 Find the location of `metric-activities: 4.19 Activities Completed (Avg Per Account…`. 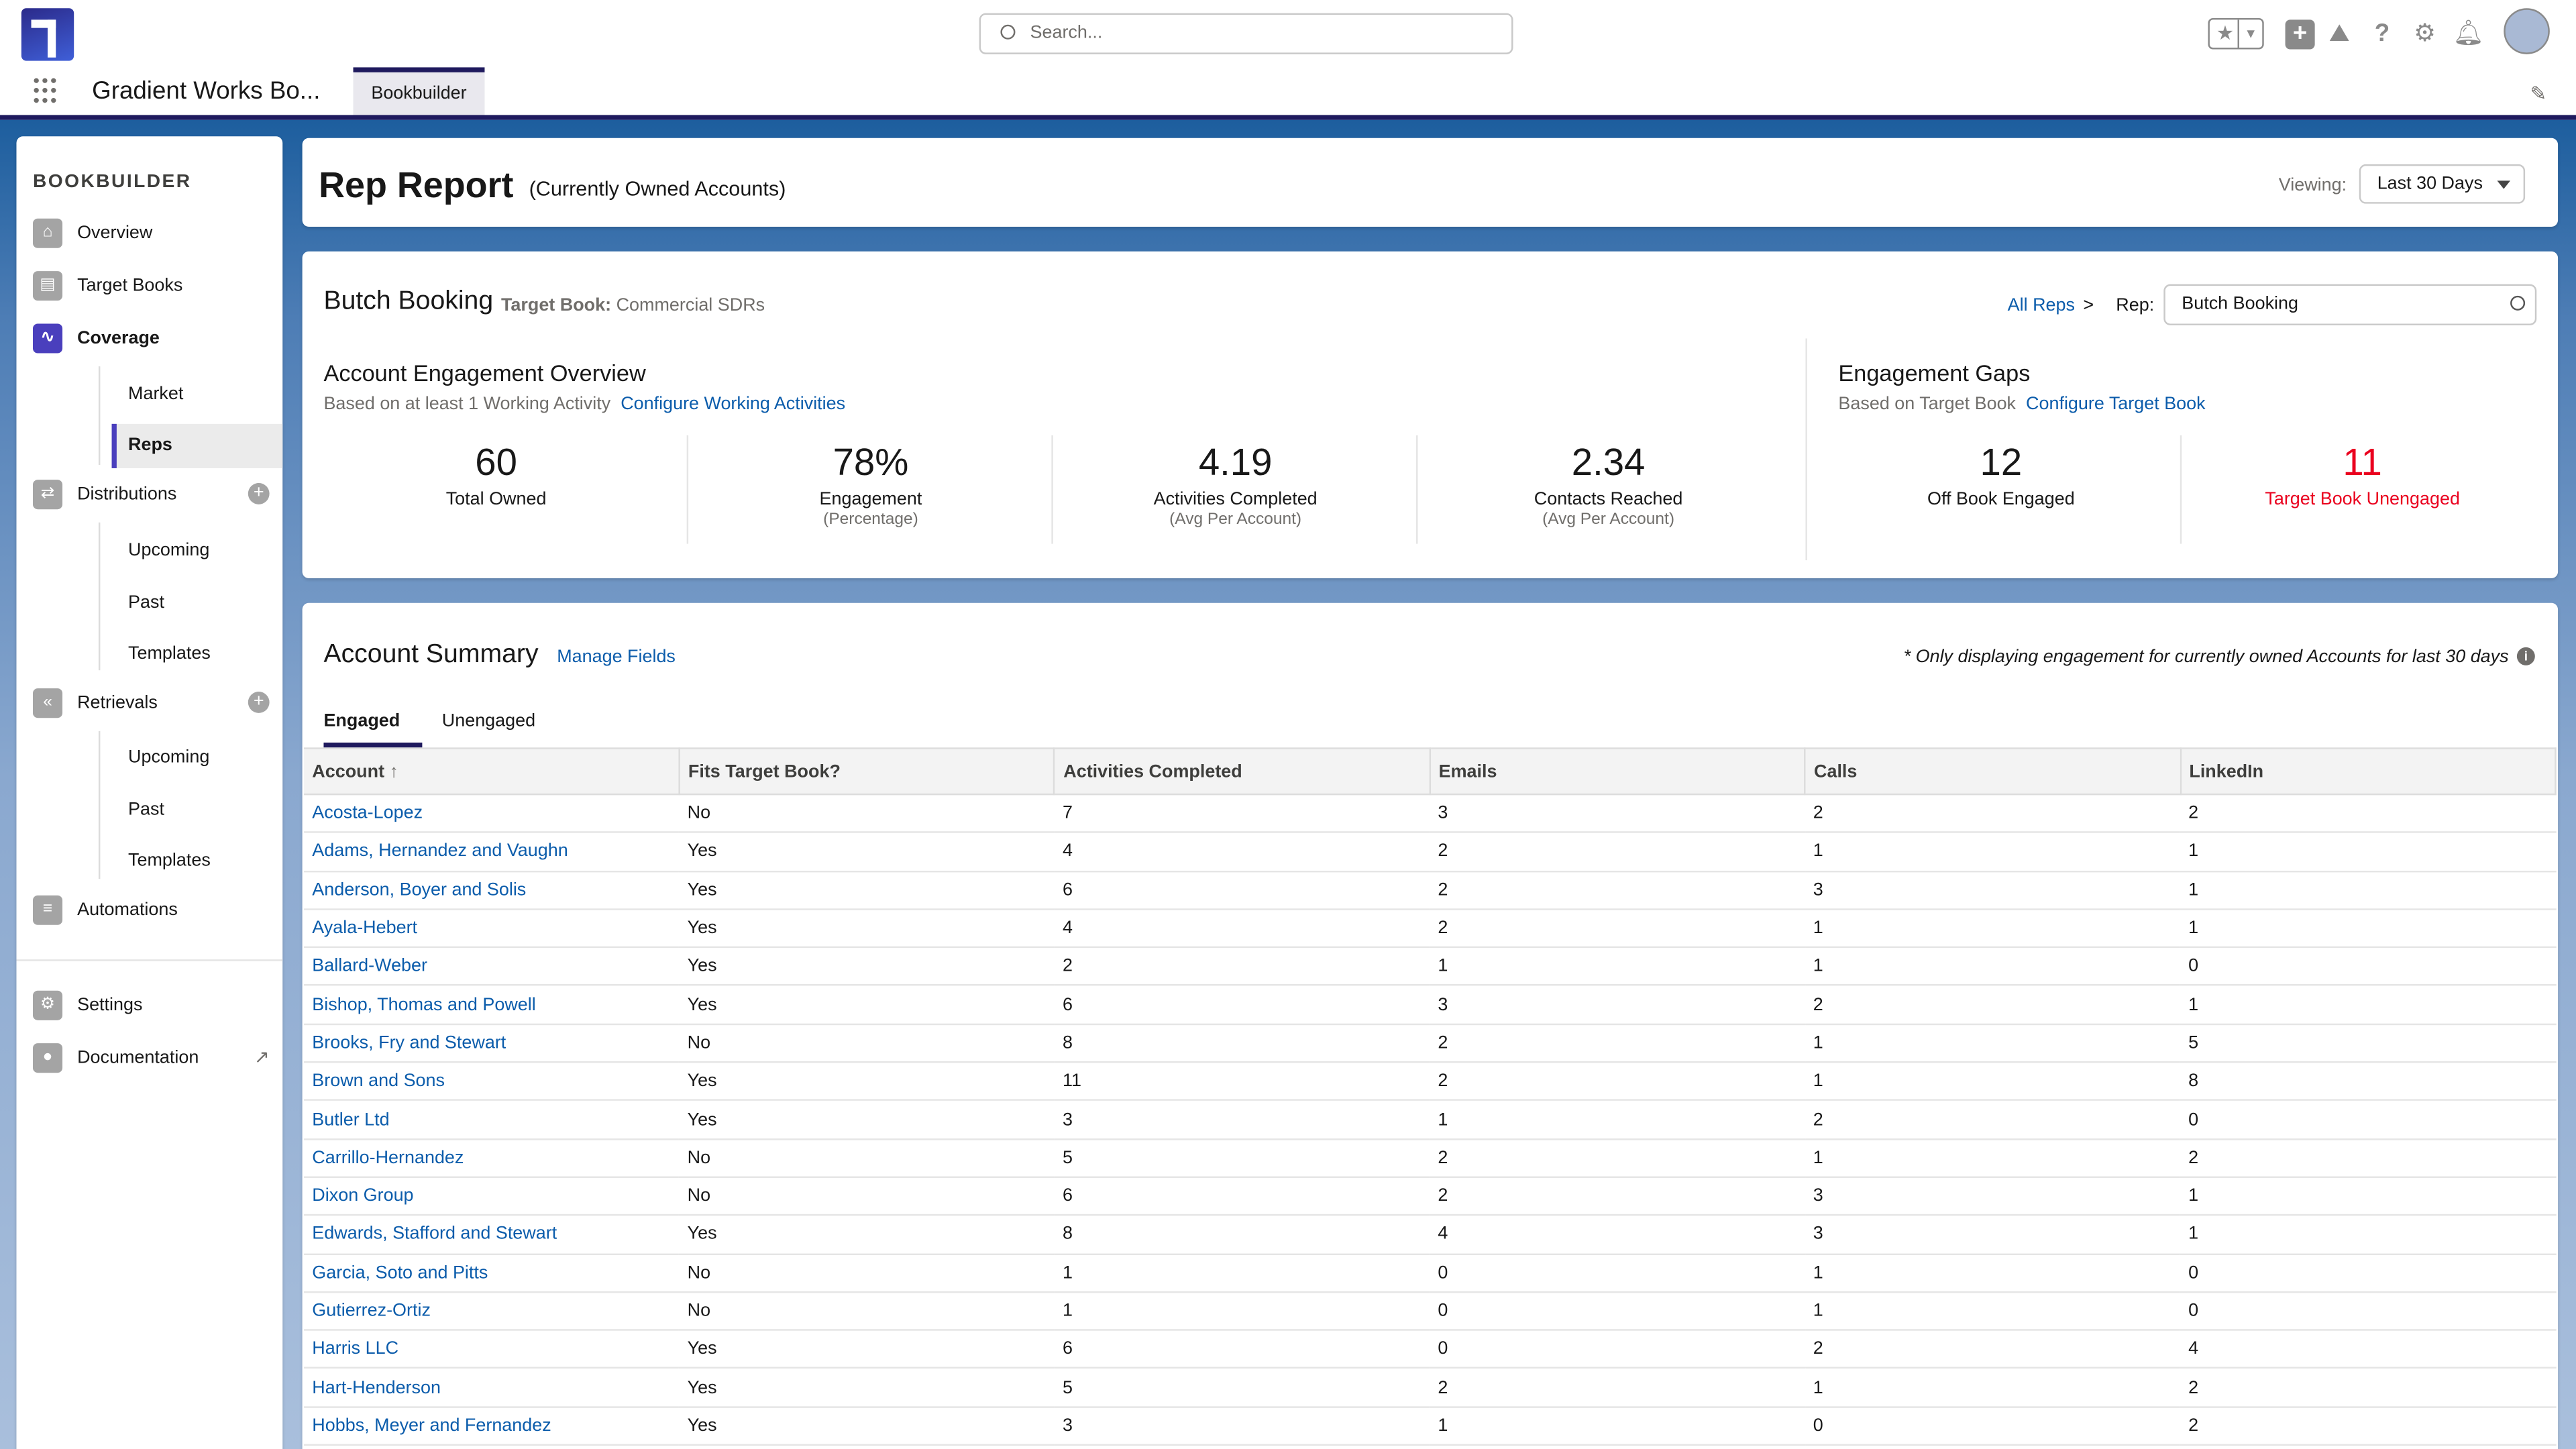

metric-activities: 4.19 Activities Completed (Avg Per Account… is located at coordinates (1235, 484).